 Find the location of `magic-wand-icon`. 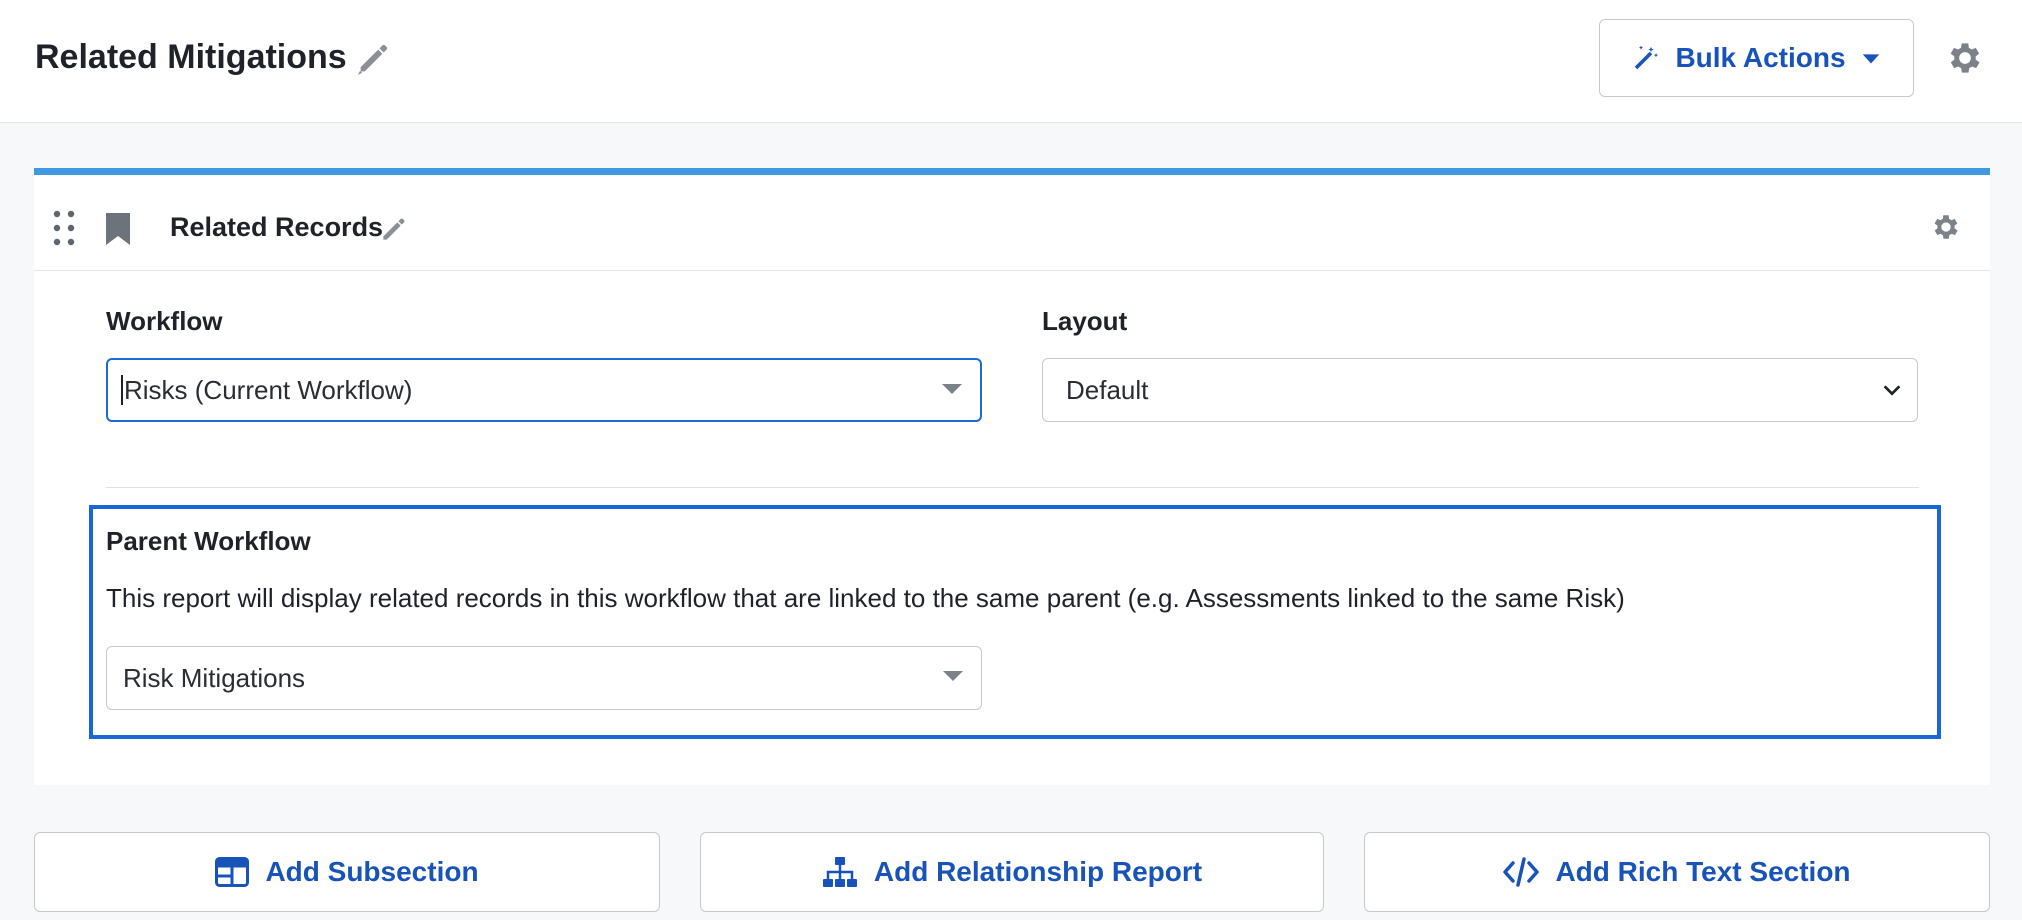

magic-wand-icon is located at coordinates (1647, 57).